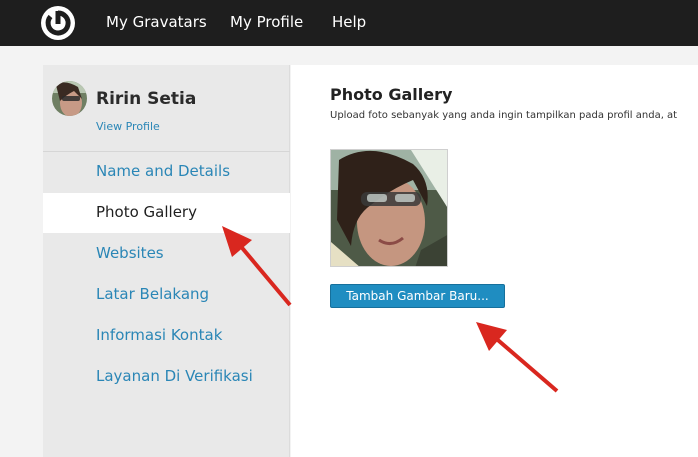  What do you see at coordinates (128, 126) in the screenshot?
I see `view-profile-link: View Profile` at bounding box center [128, 126].